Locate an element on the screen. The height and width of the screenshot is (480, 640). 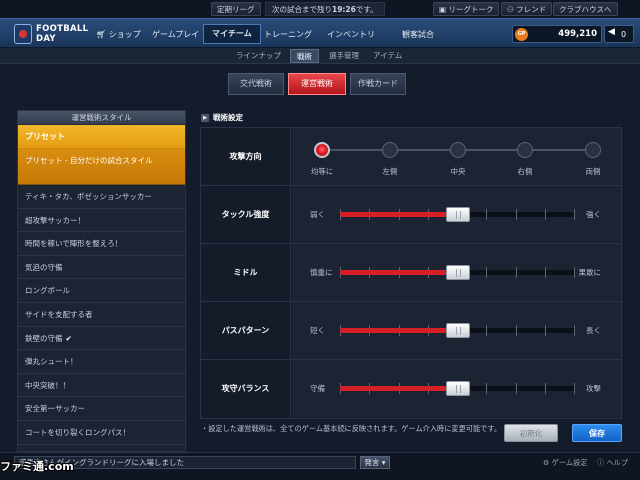
preset-selected-item: プリセット - 自分だけの試合スタイル is located at coordinates (101, 167).